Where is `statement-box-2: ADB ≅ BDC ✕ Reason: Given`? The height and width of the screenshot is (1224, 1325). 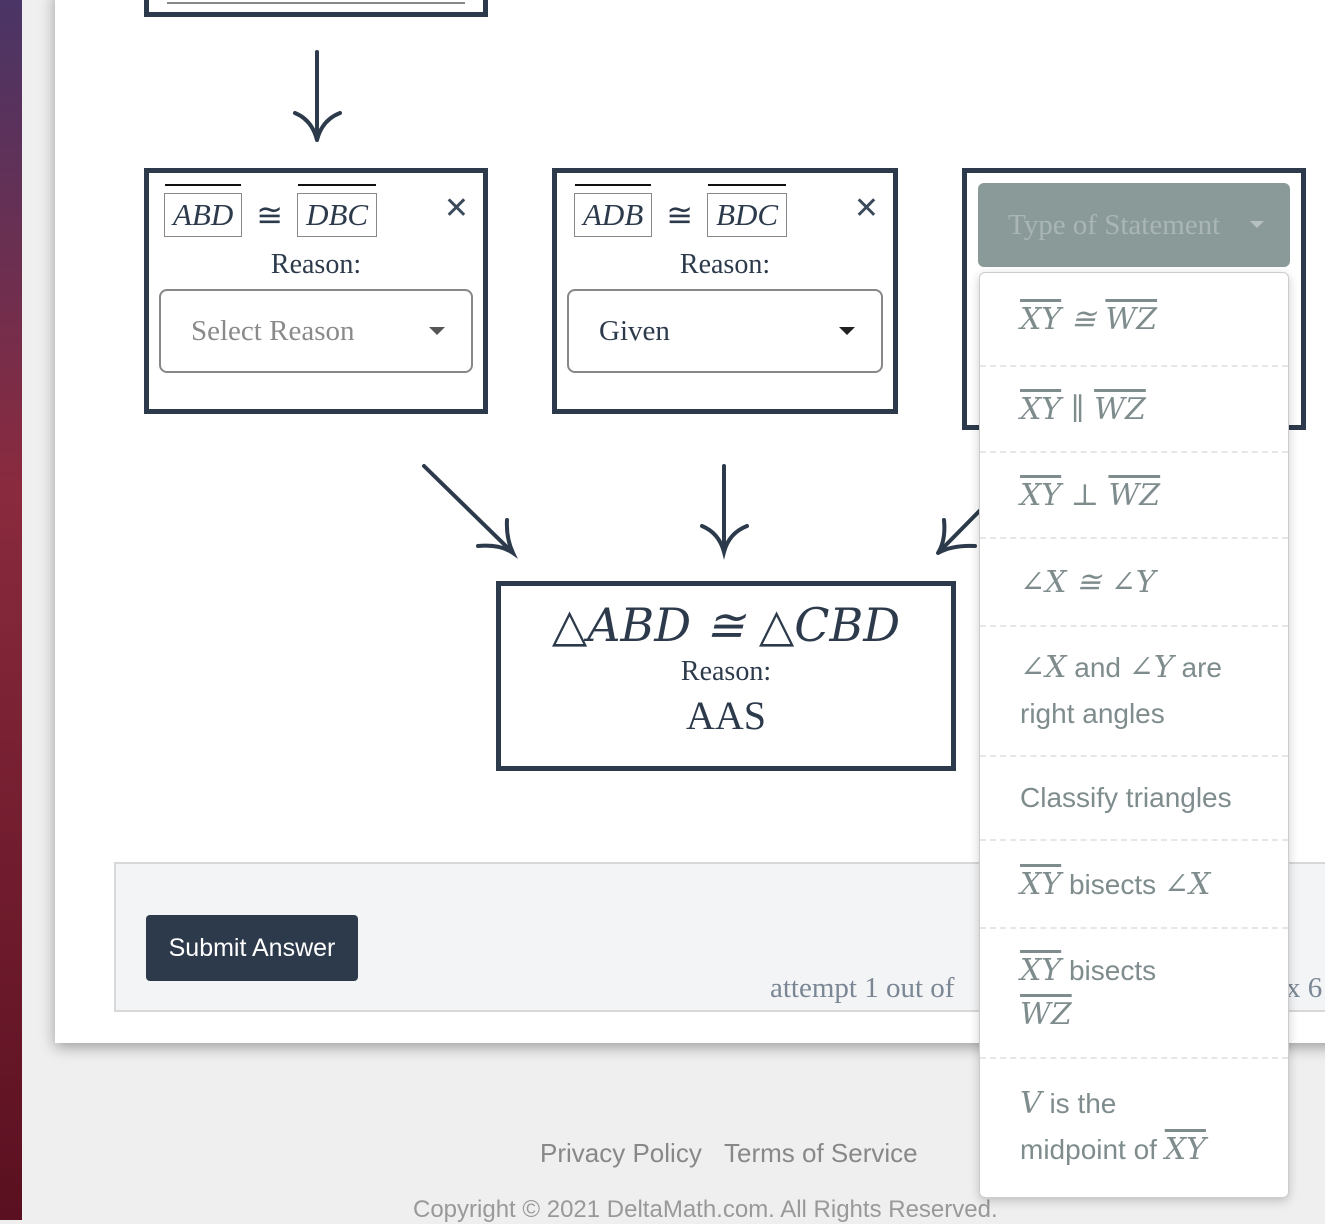
statement-box-2: ADB ≅ BDC ✕ Reason: Given is located at coordinates (725, 291).